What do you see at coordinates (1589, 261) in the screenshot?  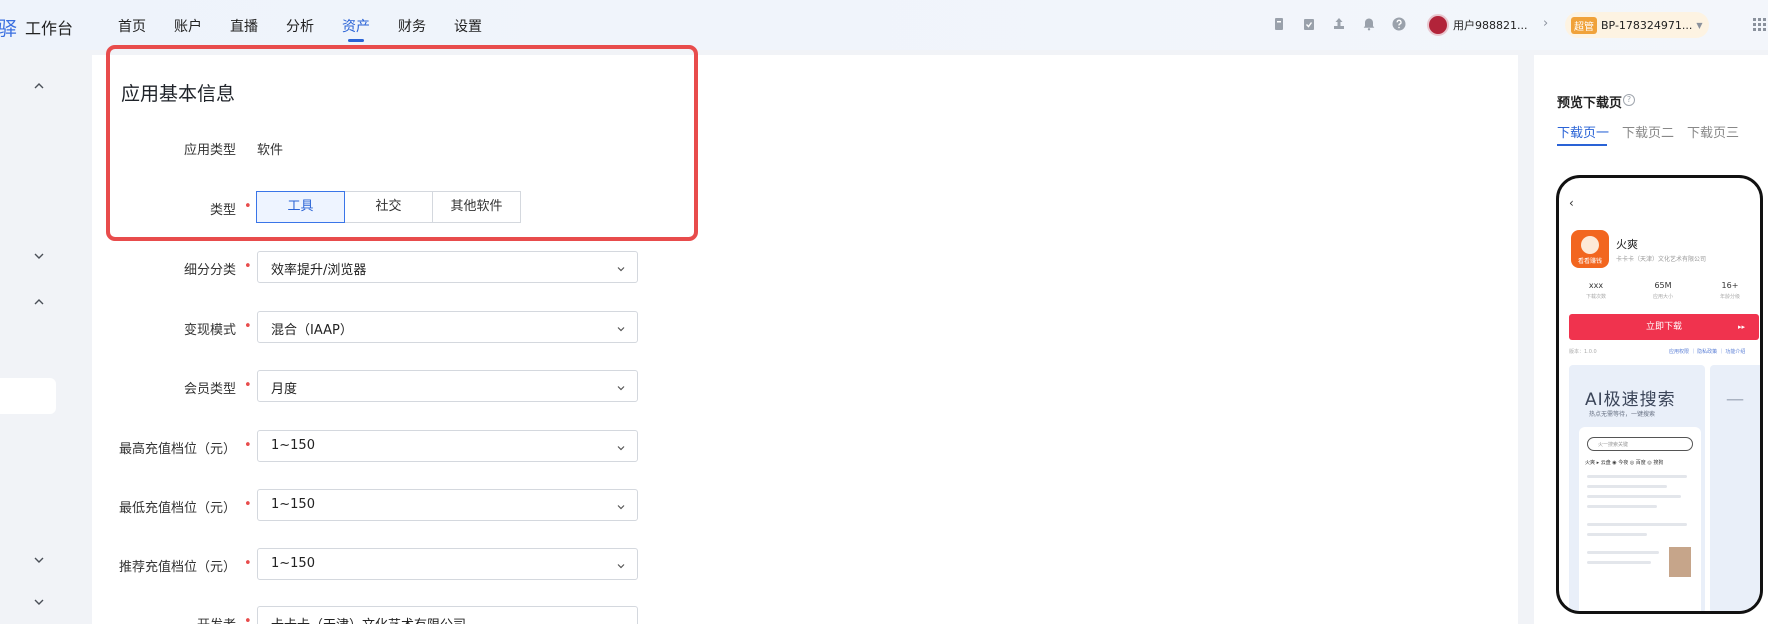 I see `app-icon-tag: 看看赚钱` at bounding box center [1589, 261].